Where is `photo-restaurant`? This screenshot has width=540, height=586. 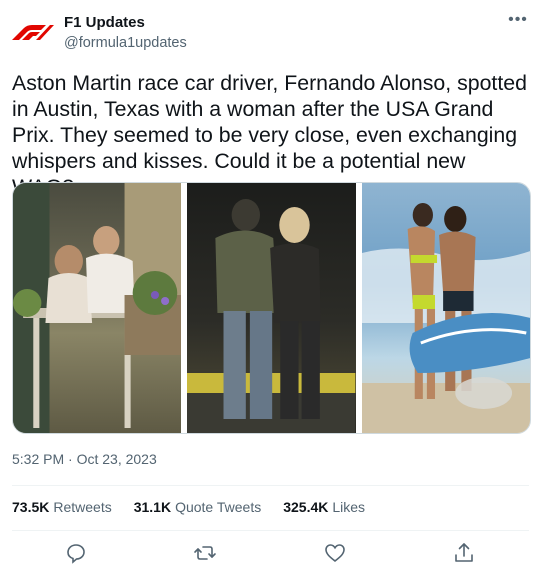
photo-restaurant is located at coordinates (97, 308).